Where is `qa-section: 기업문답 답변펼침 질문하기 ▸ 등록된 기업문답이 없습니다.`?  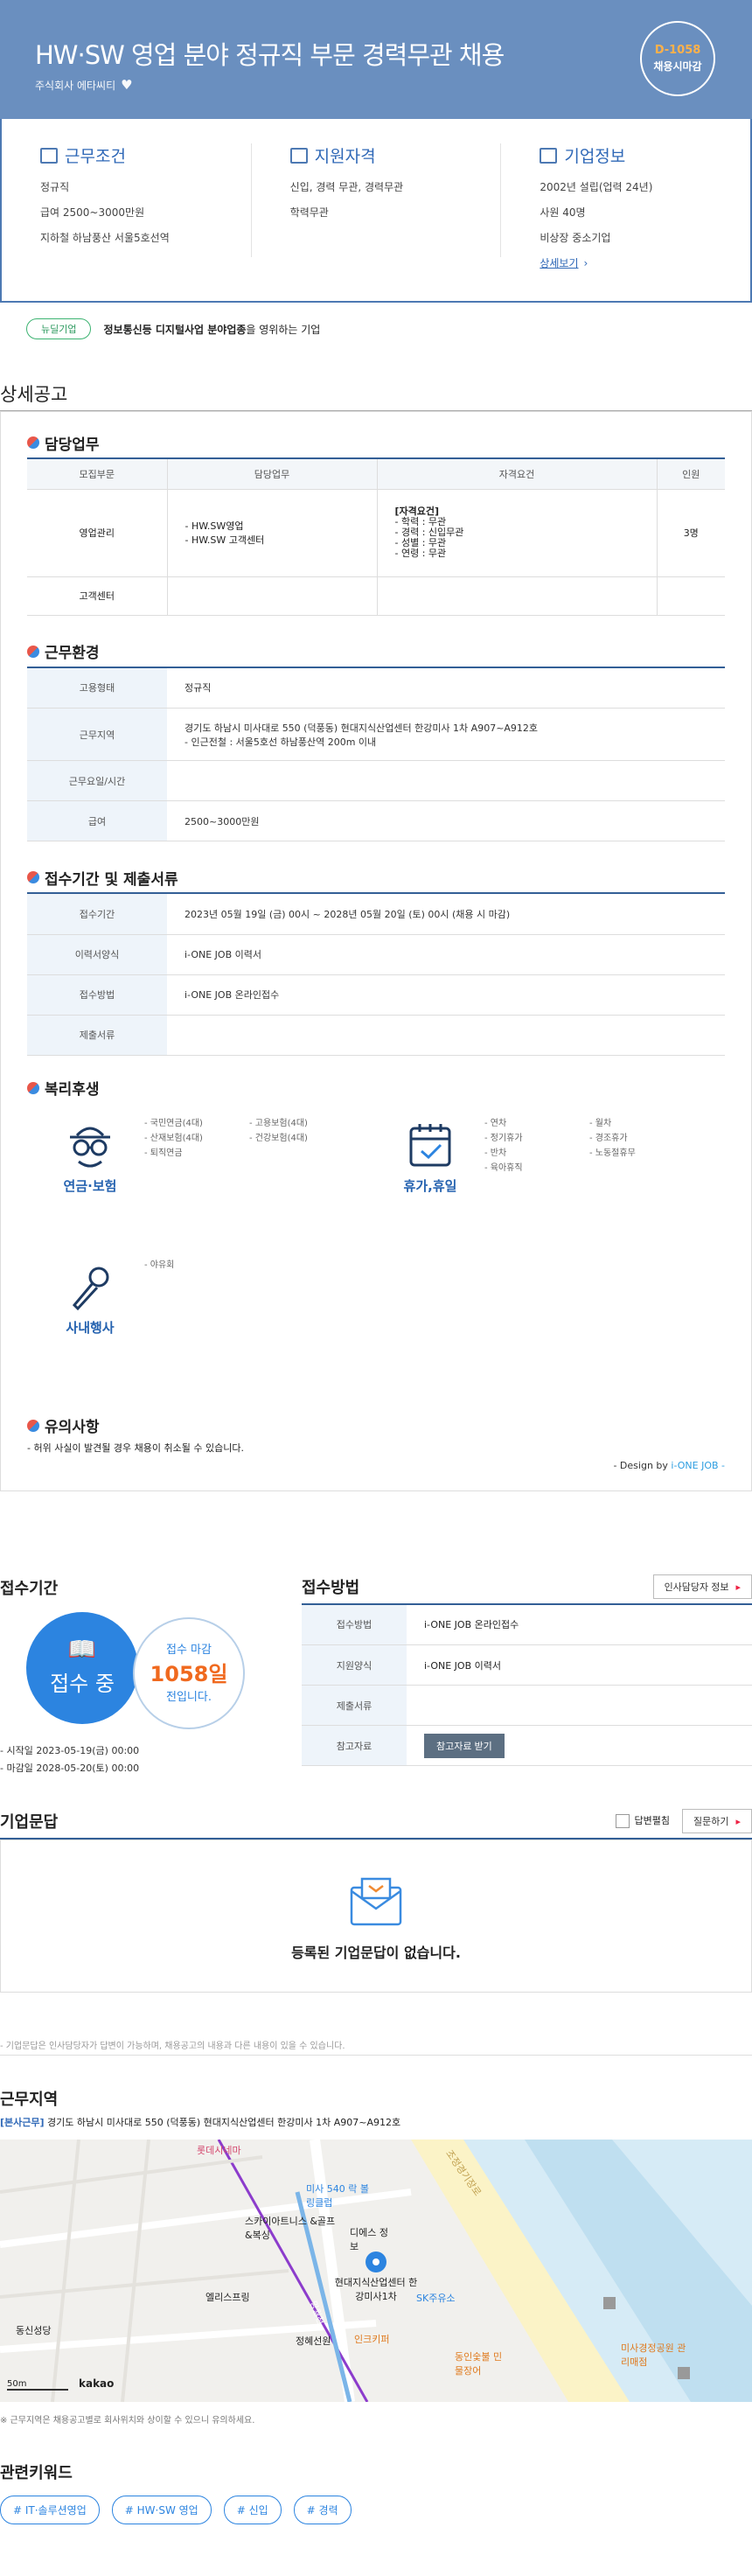 qa-section: 기업문답 답변펼침 질문하기 ▸ 등록된 기업문답이 없습니다. is located at coordinates (376, 1899).